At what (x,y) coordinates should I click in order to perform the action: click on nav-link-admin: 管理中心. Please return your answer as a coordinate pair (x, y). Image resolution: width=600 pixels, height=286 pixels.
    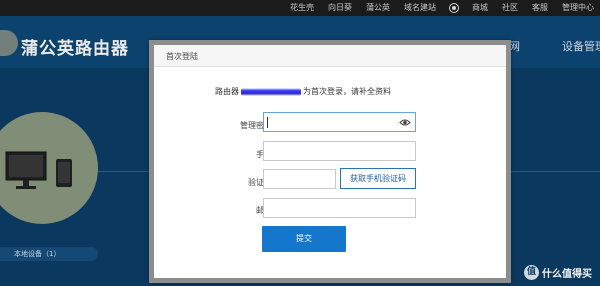
    Looking at the image, I should click on (578, 8).